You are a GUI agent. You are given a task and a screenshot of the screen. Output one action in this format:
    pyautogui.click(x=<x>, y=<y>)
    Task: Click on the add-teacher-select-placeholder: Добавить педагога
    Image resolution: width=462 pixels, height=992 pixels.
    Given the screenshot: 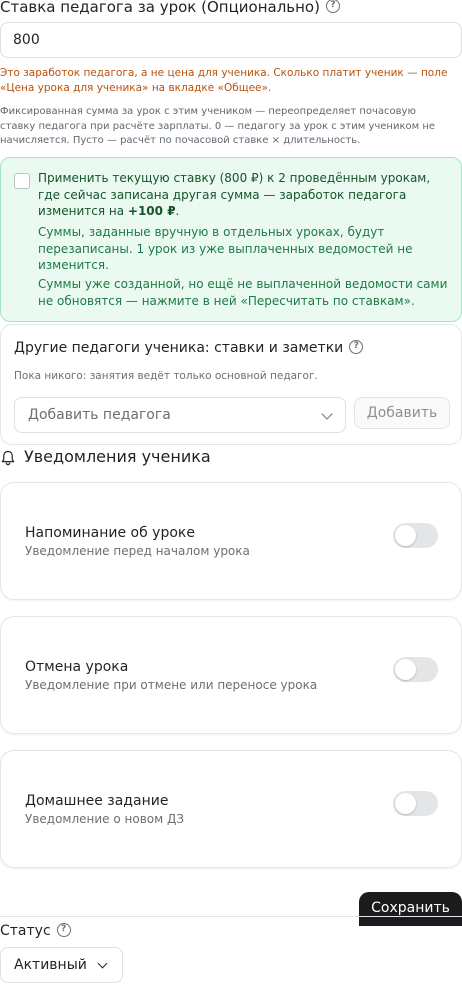 What is the action you would take?
    pyautogui.click(x=99, y=415)
    